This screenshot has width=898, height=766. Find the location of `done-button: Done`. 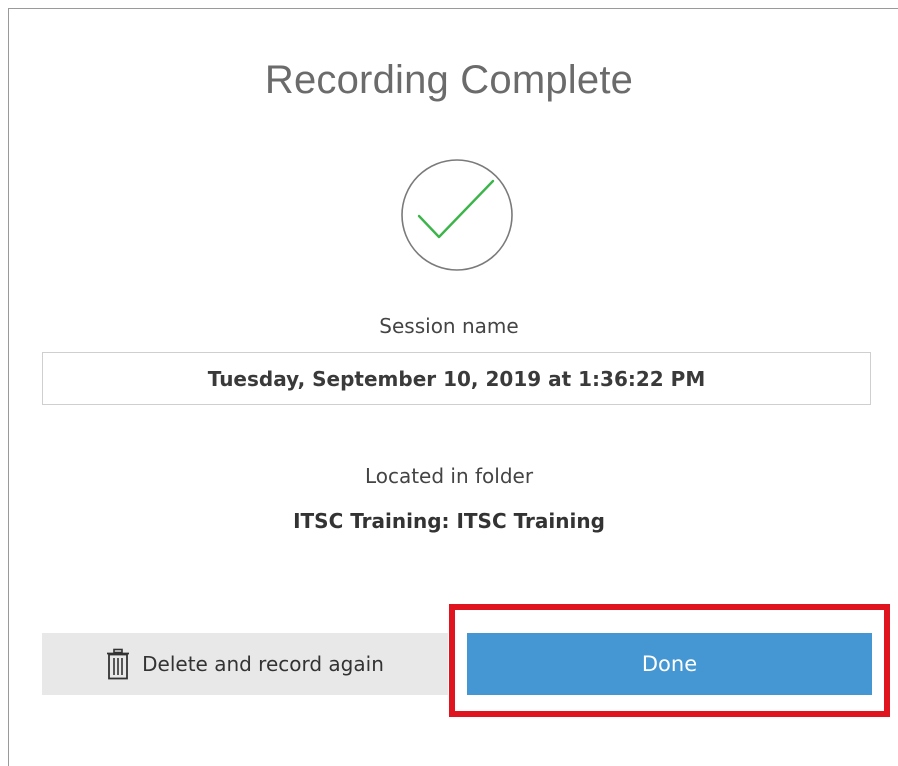

done-button: Done is located at coordinates (669, 664).